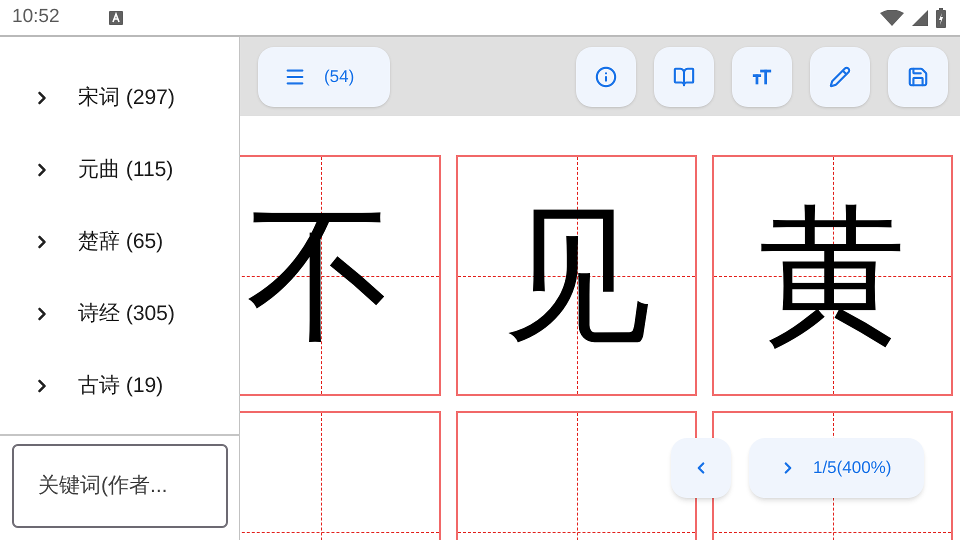  Describe the element at coordinates (36, 17) in the screenshot. I see `status-time: 10:52` at that location.